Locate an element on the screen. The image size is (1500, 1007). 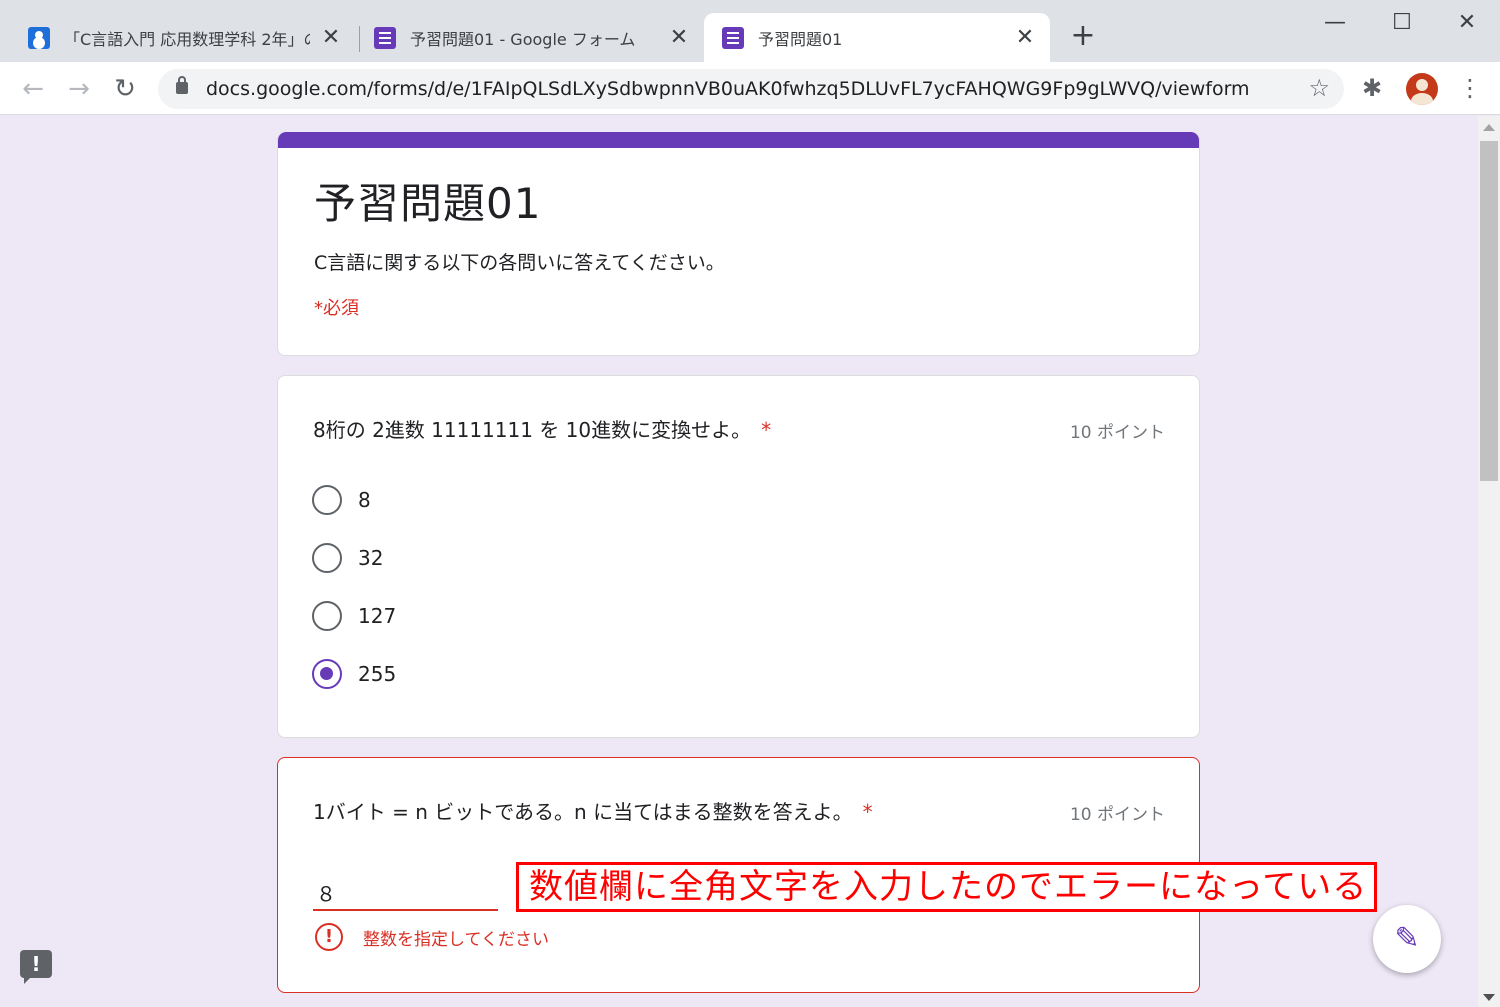
scroll-down-icon is located at coordinates (1489, 997).